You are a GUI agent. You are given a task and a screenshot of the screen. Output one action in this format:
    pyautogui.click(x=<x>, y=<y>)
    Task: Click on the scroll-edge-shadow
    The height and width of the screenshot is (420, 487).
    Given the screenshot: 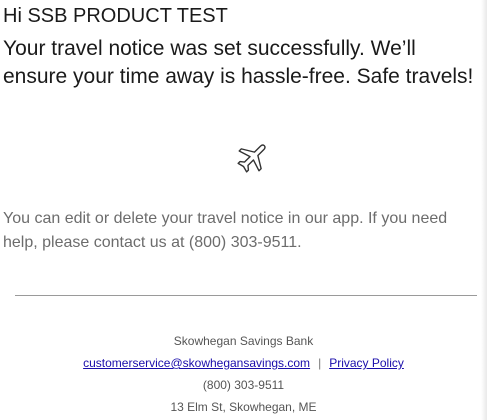 What is the action you would take?
    pyautogui.click(x=484, y=210)
    